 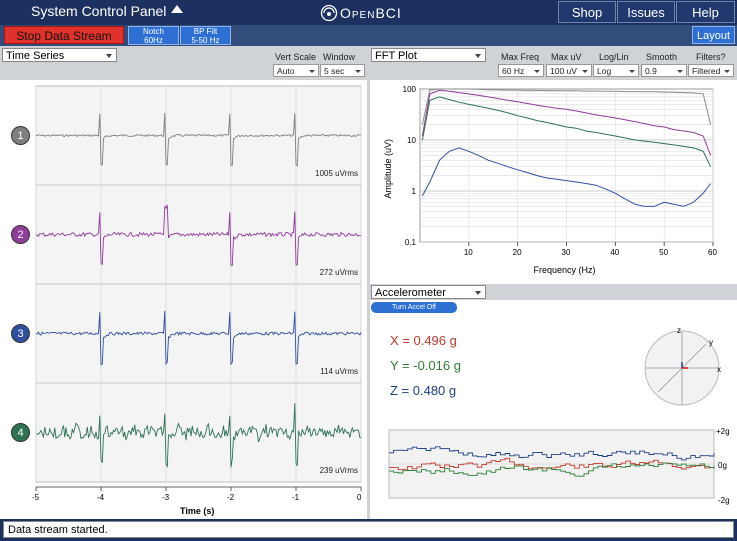 I want to click on max-uv-value: 100 uV, so click(x=563, y=71).